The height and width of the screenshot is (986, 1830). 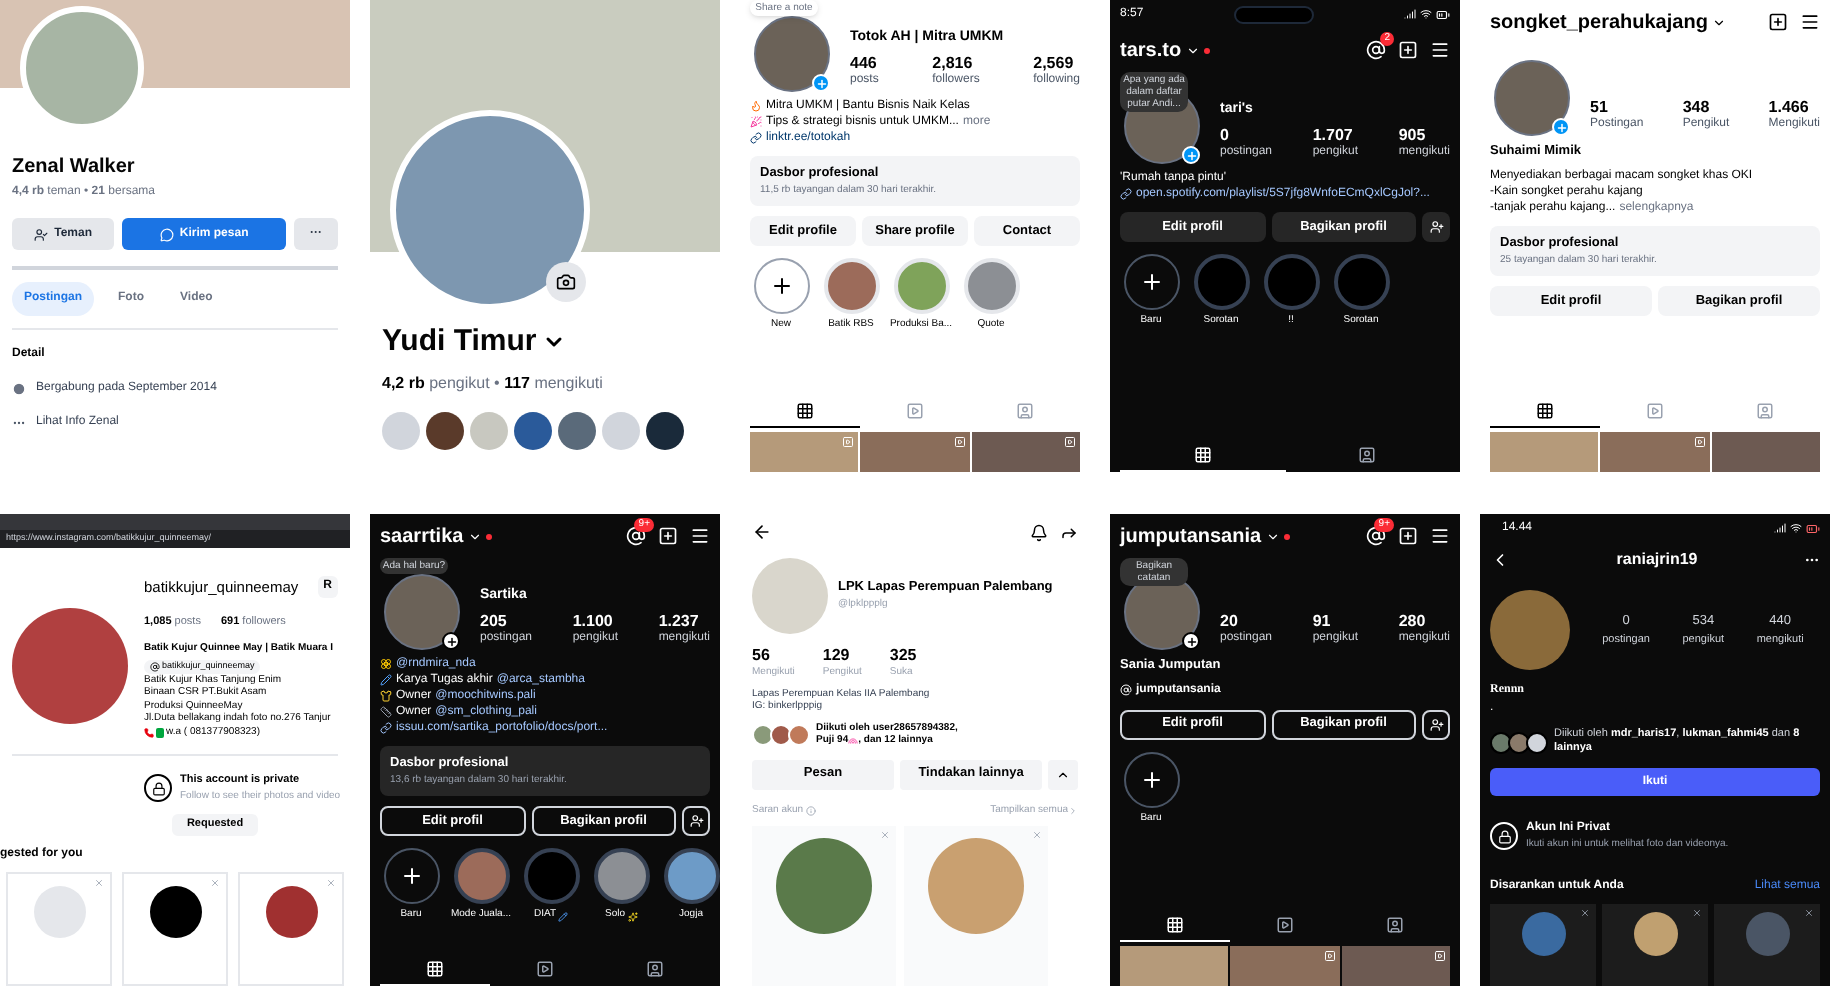 What do you see at coordinates (1229, 621) in the screenshot?
I see `stat-value: 20` at bounding box center [1229, 621].